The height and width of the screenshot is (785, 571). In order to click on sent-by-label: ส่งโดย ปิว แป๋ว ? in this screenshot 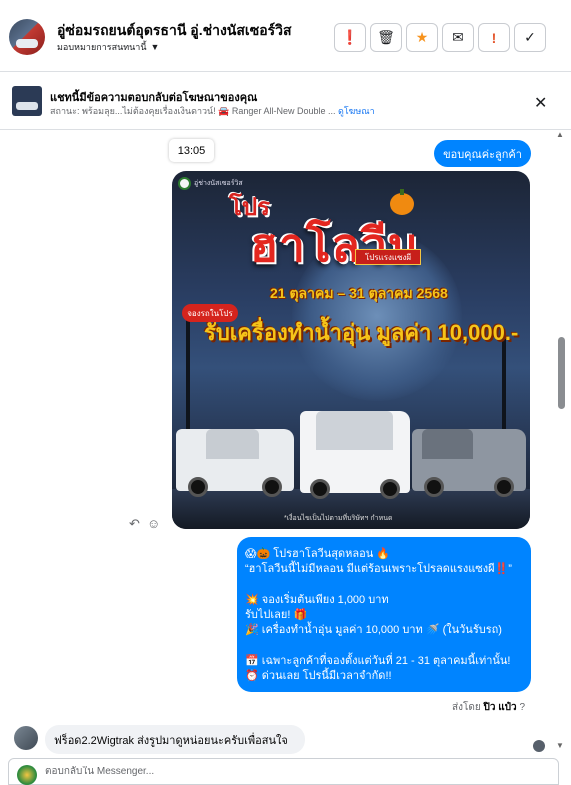, I will do `click(488, 707)`.